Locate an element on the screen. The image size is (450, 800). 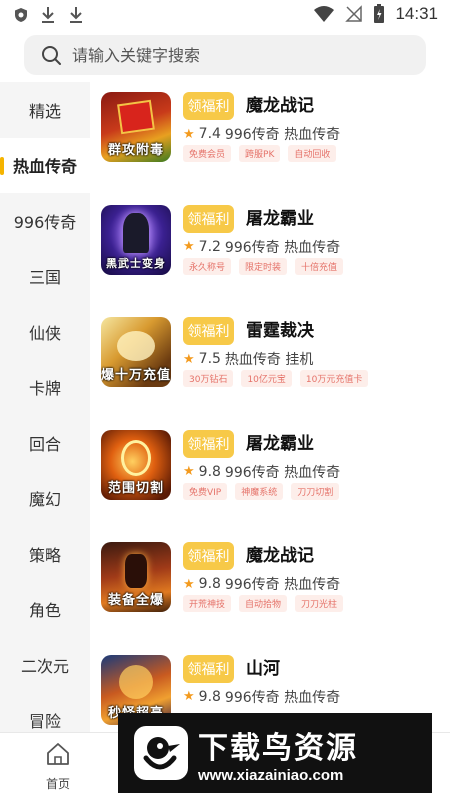
game-rating: 7.2 is located at coordinates (209, 246).